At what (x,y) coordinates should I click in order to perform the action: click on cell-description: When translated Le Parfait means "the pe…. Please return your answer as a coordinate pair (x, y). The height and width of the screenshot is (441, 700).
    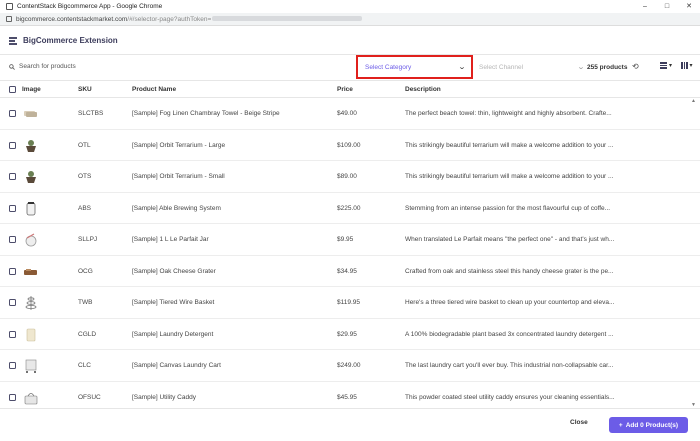
    Looking at the image, I should click on (510, 239).